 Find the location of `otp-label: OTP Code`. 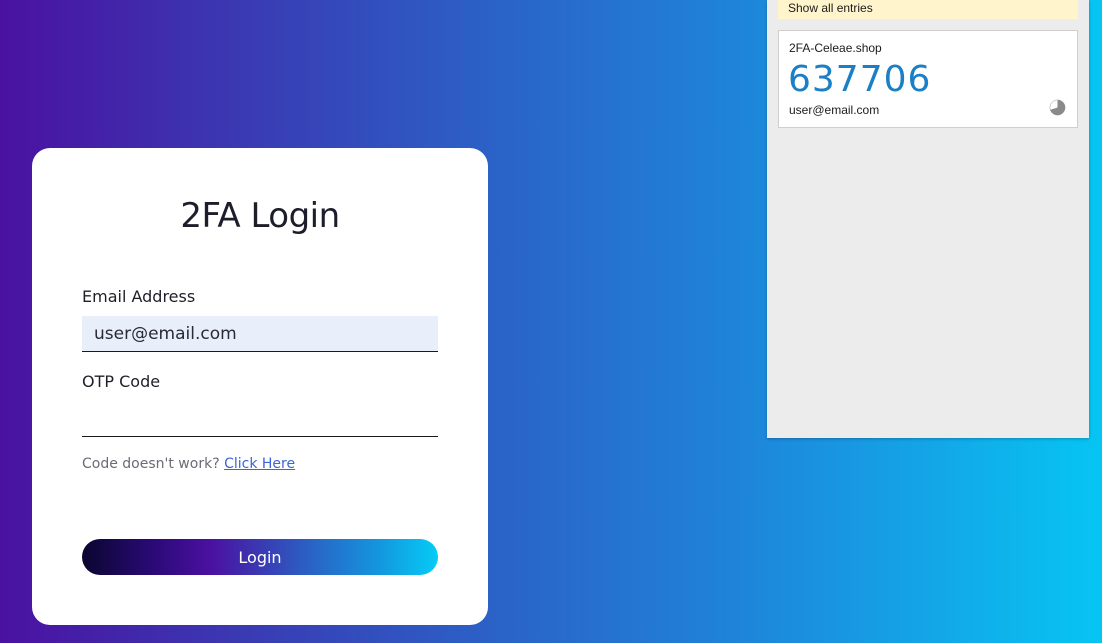

otp-label: OTP Code is located at coordinates (121, 381).